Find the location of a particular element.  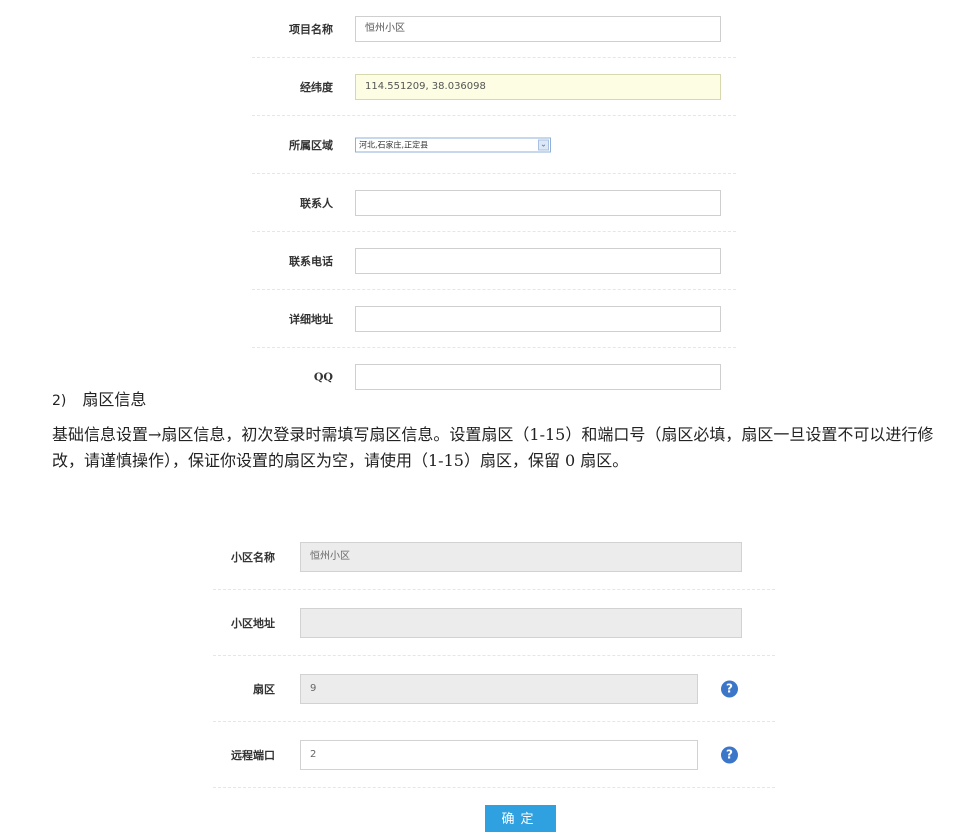

community-address-label: 小区地址 is located at coordinates (253, 623).